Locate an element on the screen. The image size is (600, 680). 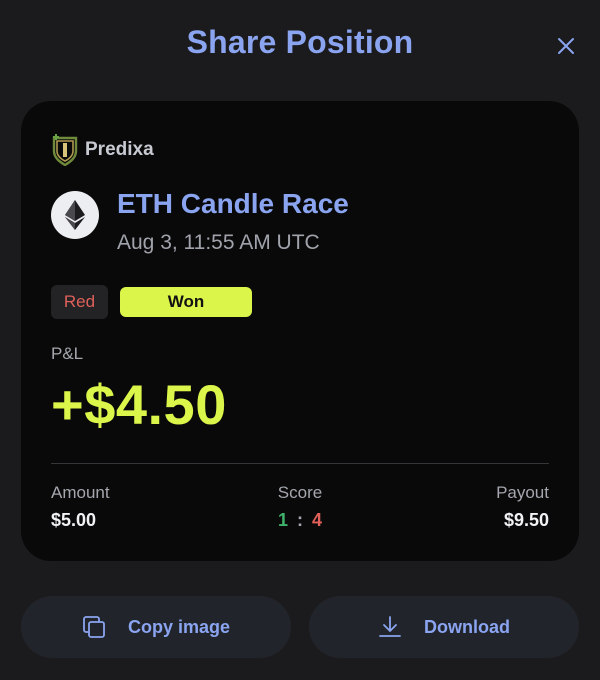
score-value: 1 : 4 is located at coordinates (300, 520).